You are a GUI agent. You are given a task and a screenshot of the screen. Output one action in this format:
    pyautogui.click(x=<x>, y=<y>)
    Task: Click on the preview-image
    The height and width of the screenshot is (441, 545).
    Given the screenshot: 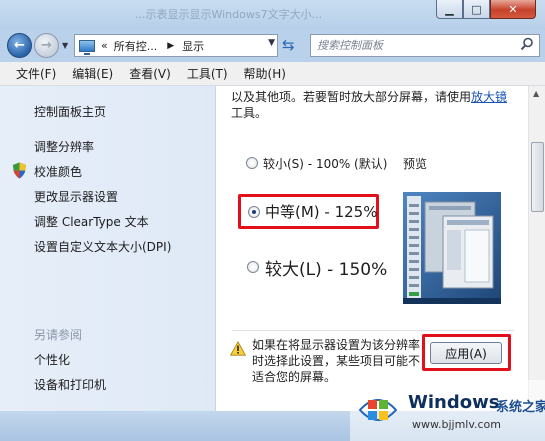 What is the action you would take?
    pyautogui.click(x=452, y=248)
    